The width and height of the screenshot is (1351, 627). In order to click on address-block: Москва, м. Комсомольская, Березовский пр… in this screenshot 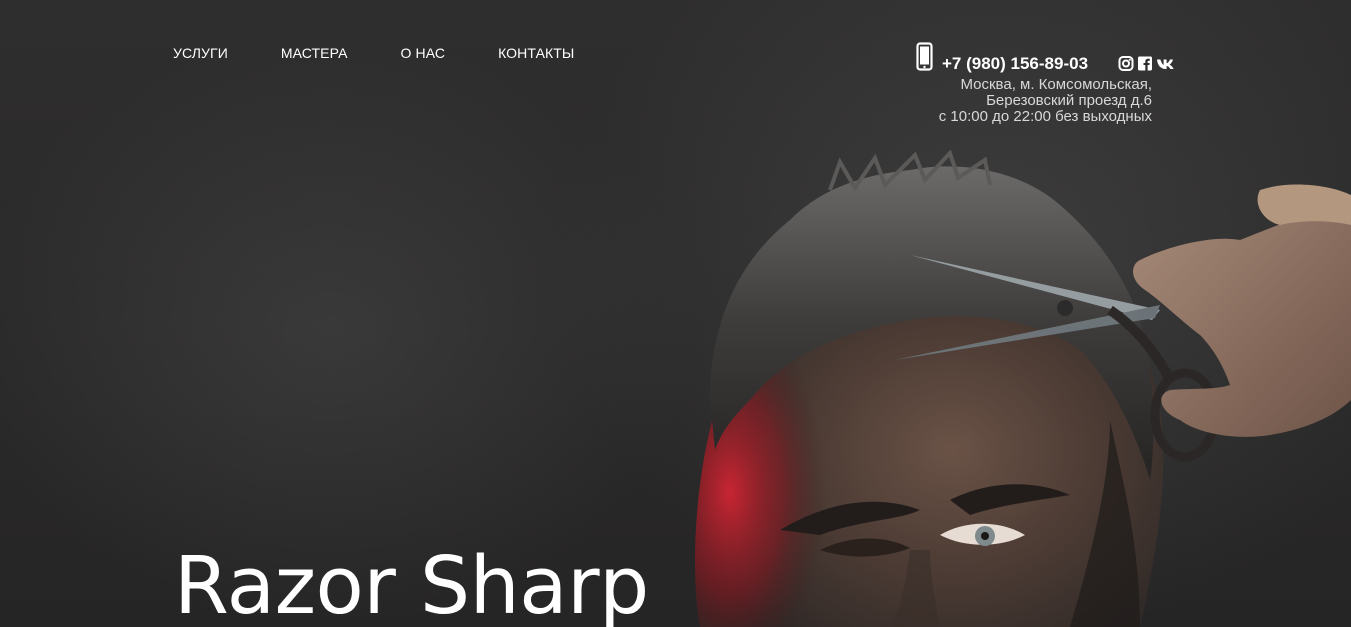, I will do `click(1045, 101)`.